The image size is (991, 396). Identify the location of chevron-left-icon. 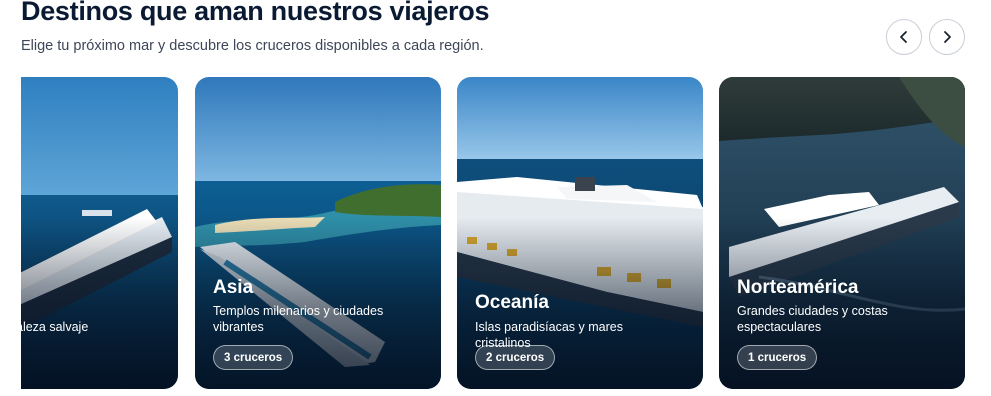
(903, 37).